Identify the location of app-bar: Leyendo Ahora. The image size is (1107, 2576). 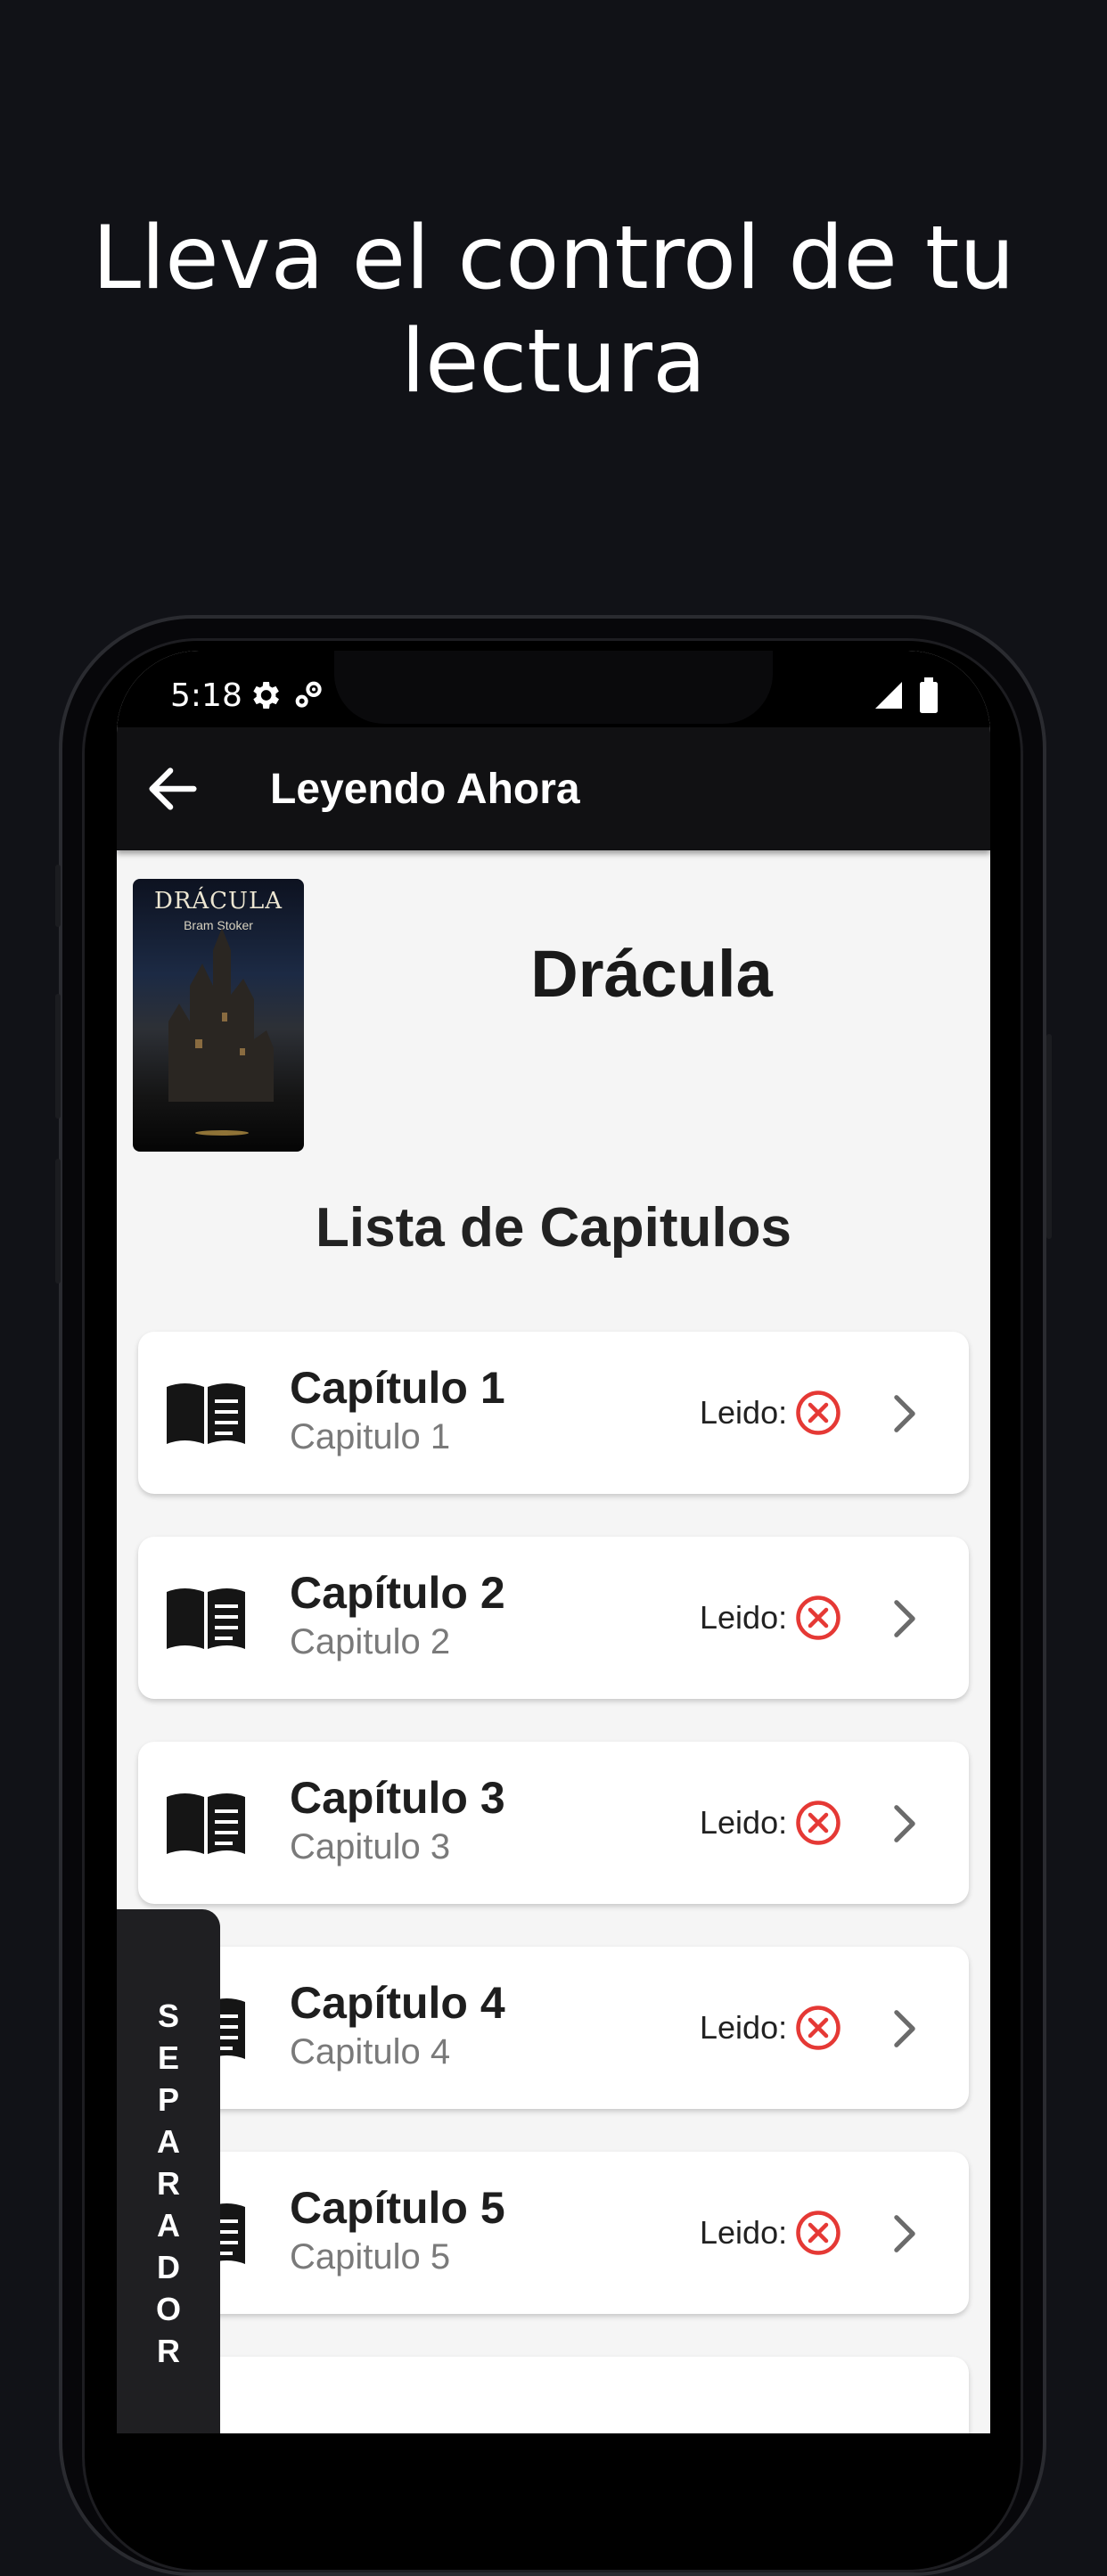
(554, 788).